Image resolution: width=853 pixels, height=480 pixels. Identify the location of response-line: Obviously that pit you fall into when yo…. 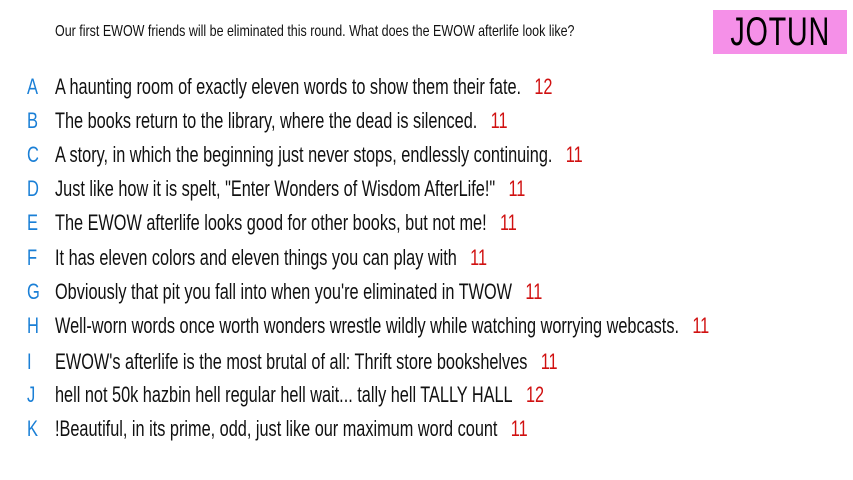
(298, 292).